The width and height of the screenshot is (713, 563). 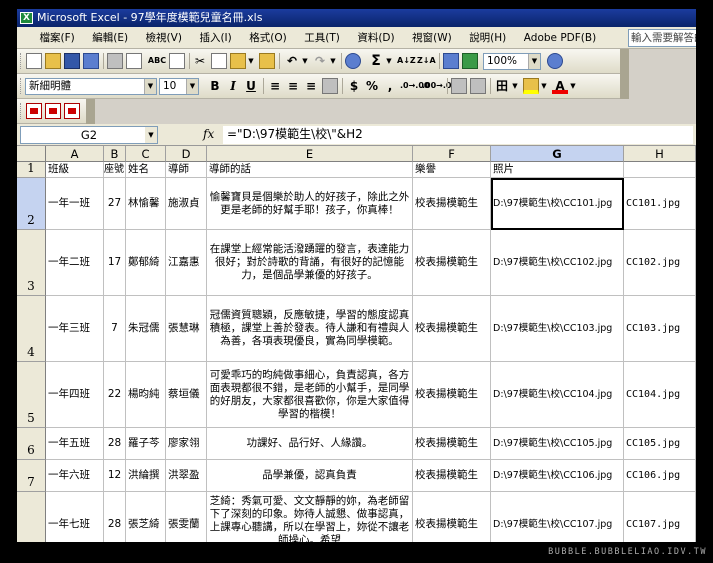 What do you see at coordinates (310, 204) in the screenshot?
I see `comment-cell: 愉馨寶貝是個樂於助人的好孩子，除此之外更是老師的好幫手耶！孩子，你真棒！` at bounding box center [310, 204].